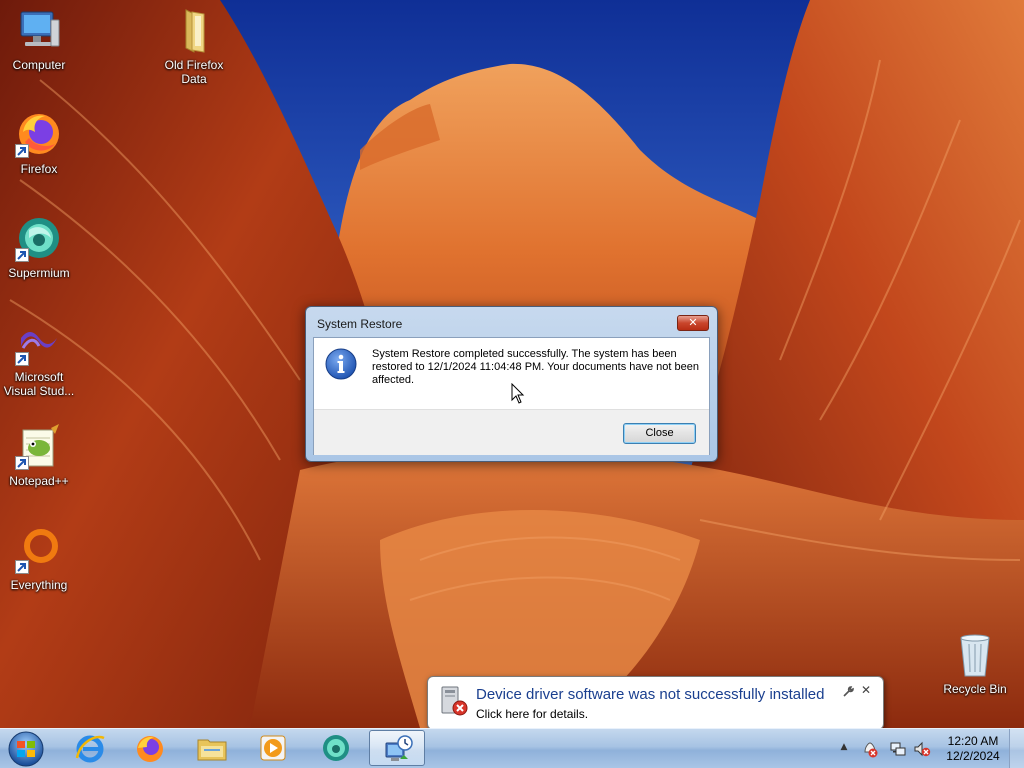 The width and height of the screenshot is (1024, 768). Describe the element at coordinates (532, 714) in the screenshot. I see `notification-text: Click here for details.` at that location.